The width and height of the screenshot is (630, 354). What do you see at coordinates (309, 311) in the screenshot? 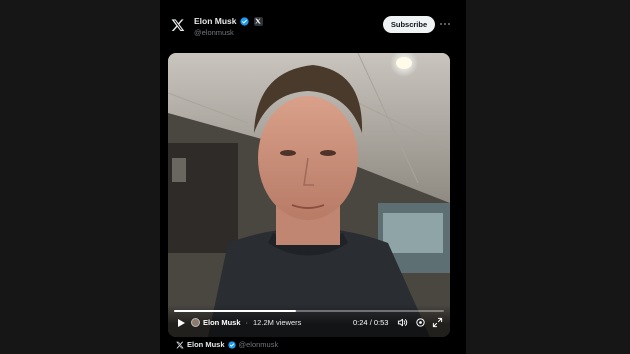
I see `progress-bar` at bounding box center [309, 311].